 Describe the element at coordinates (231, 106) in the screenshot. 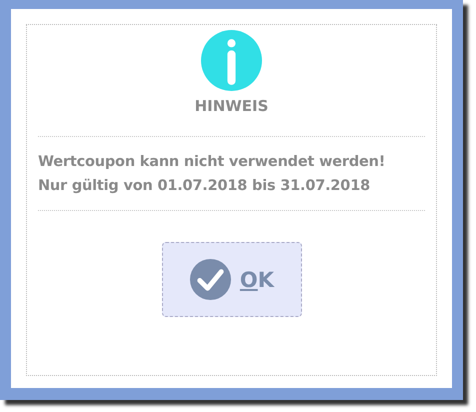

I see `dialog-title: HINWEIS` at that location.